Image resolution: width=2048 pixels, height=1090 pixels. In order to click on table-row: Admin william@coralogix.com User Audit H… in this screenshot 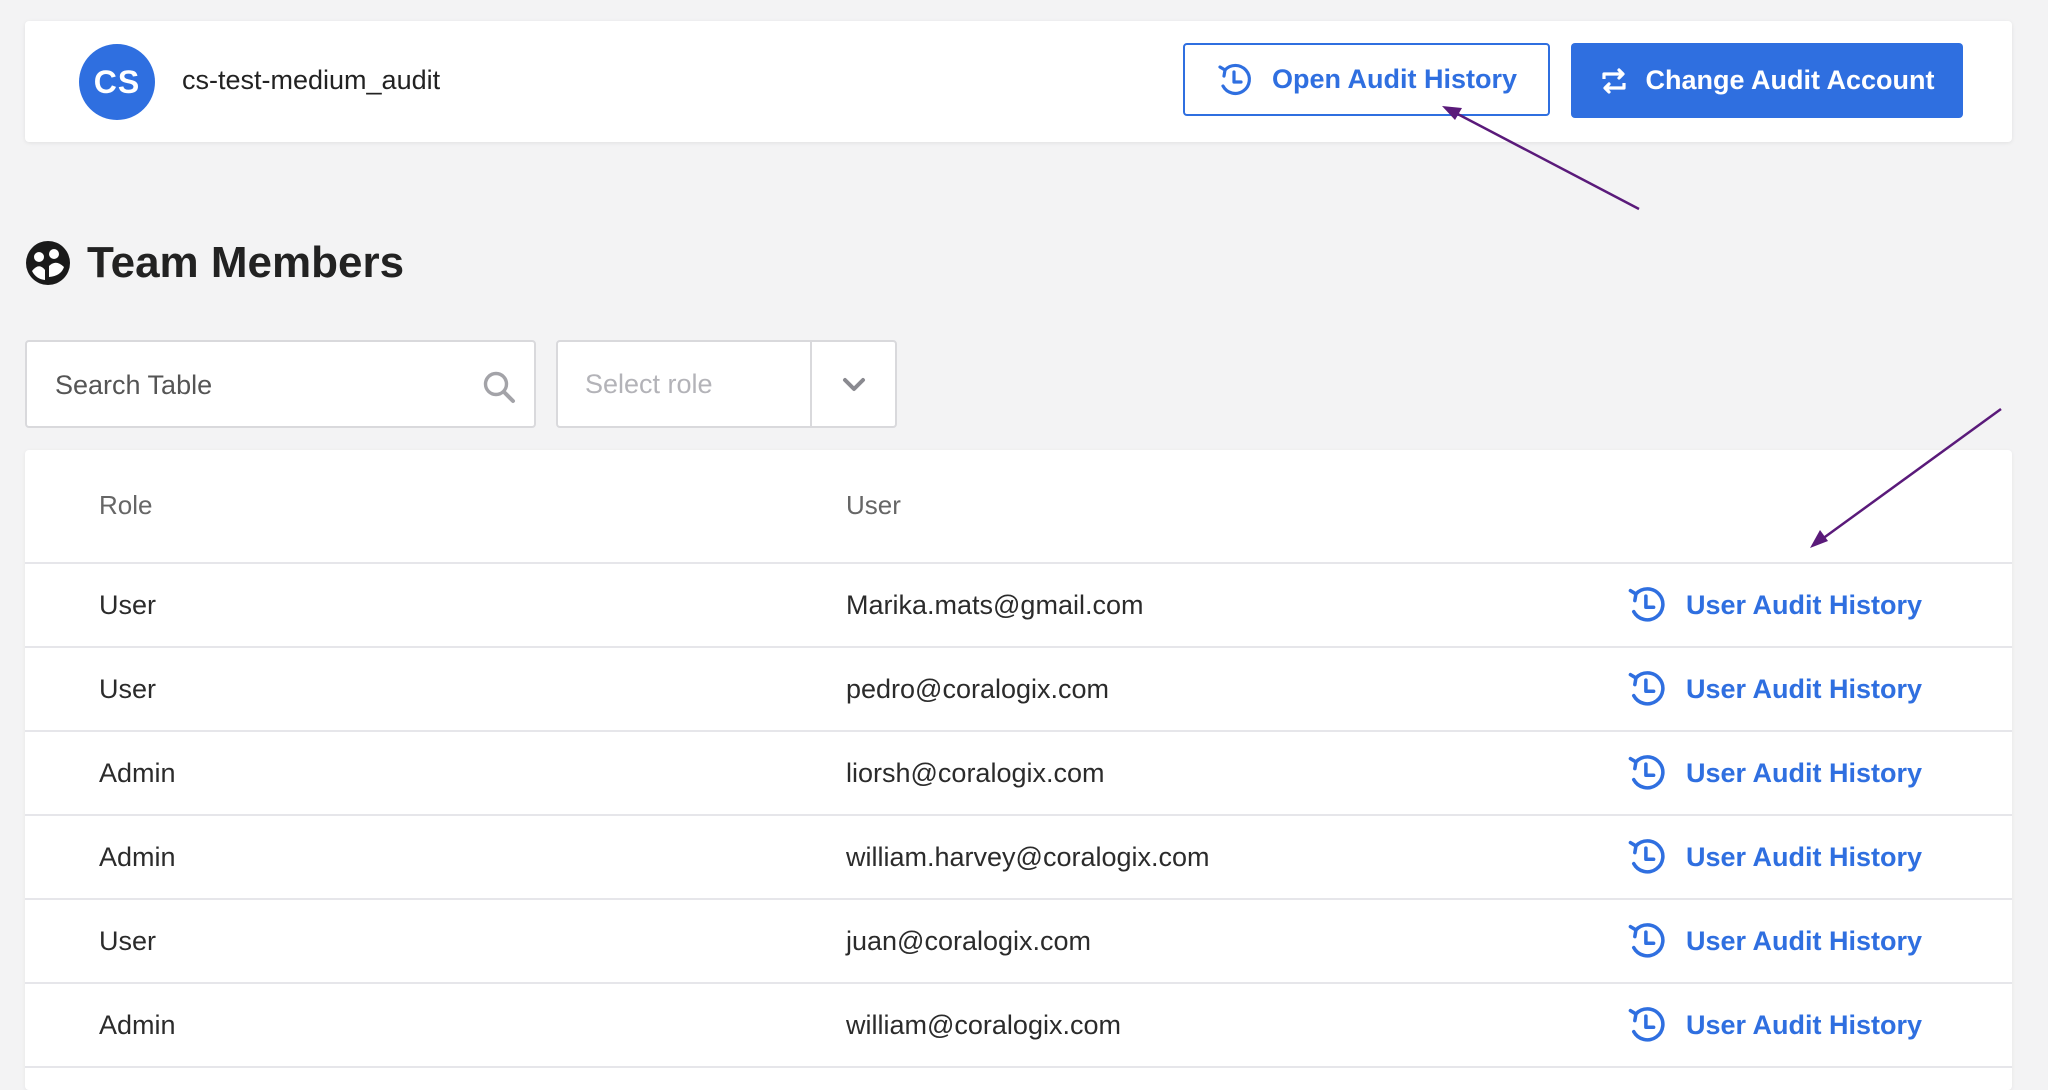, I will do `click(1018, 1026)`.